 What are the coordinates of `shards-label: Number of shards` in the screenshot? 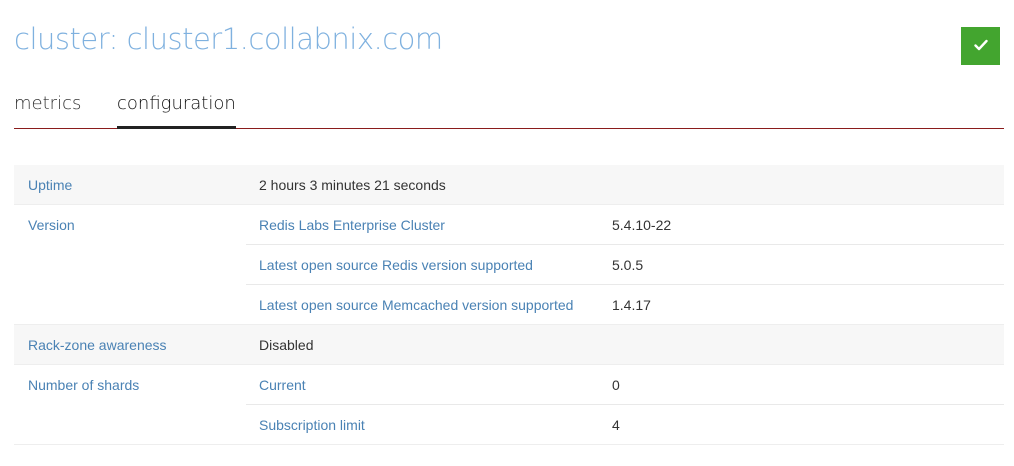 It's located at (84, 385).